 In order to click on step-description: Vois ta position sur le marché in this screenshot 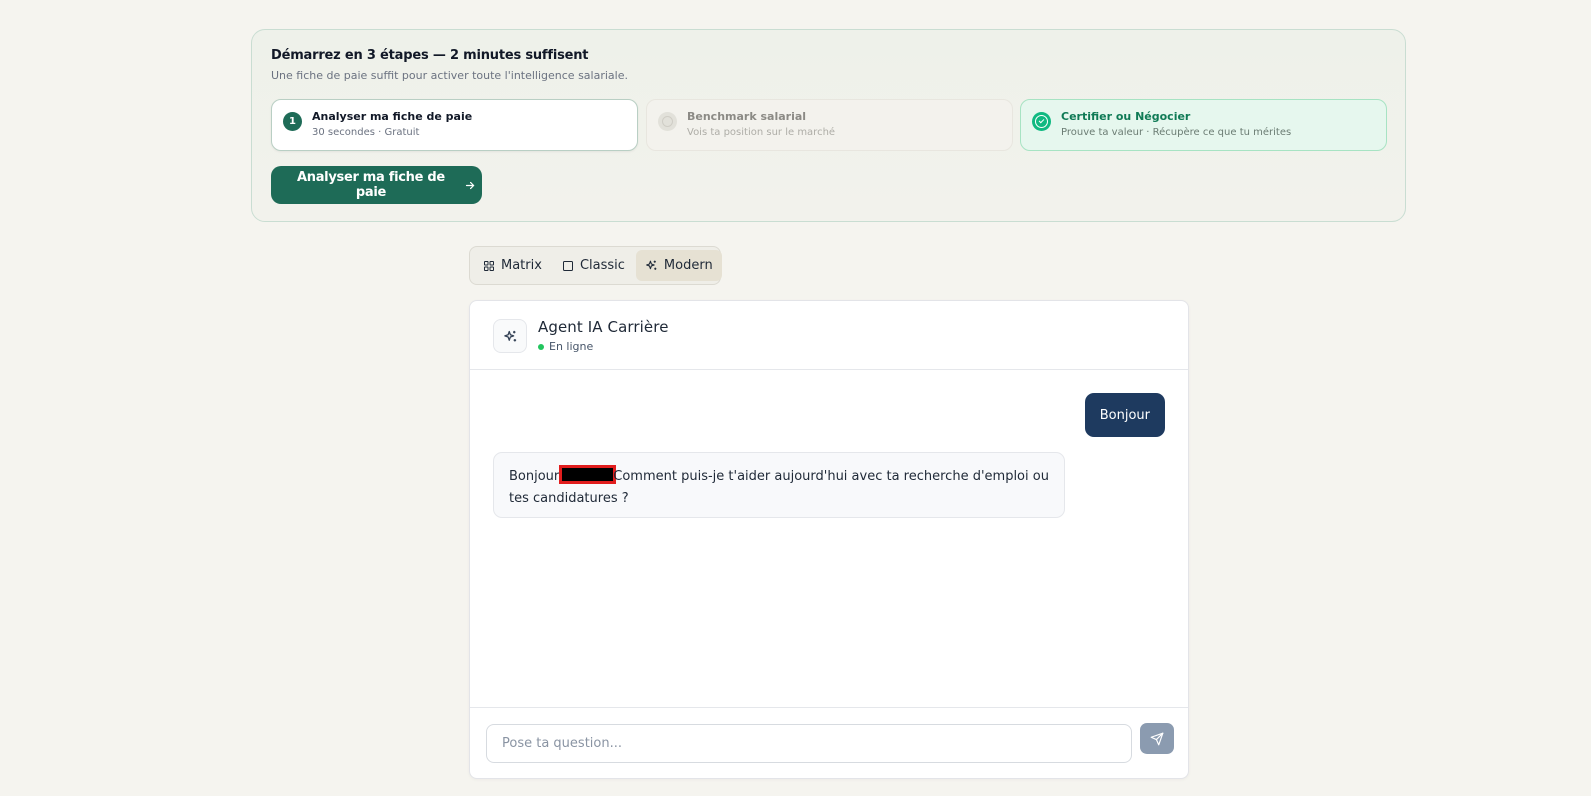, I will do `click(761, 132)`.